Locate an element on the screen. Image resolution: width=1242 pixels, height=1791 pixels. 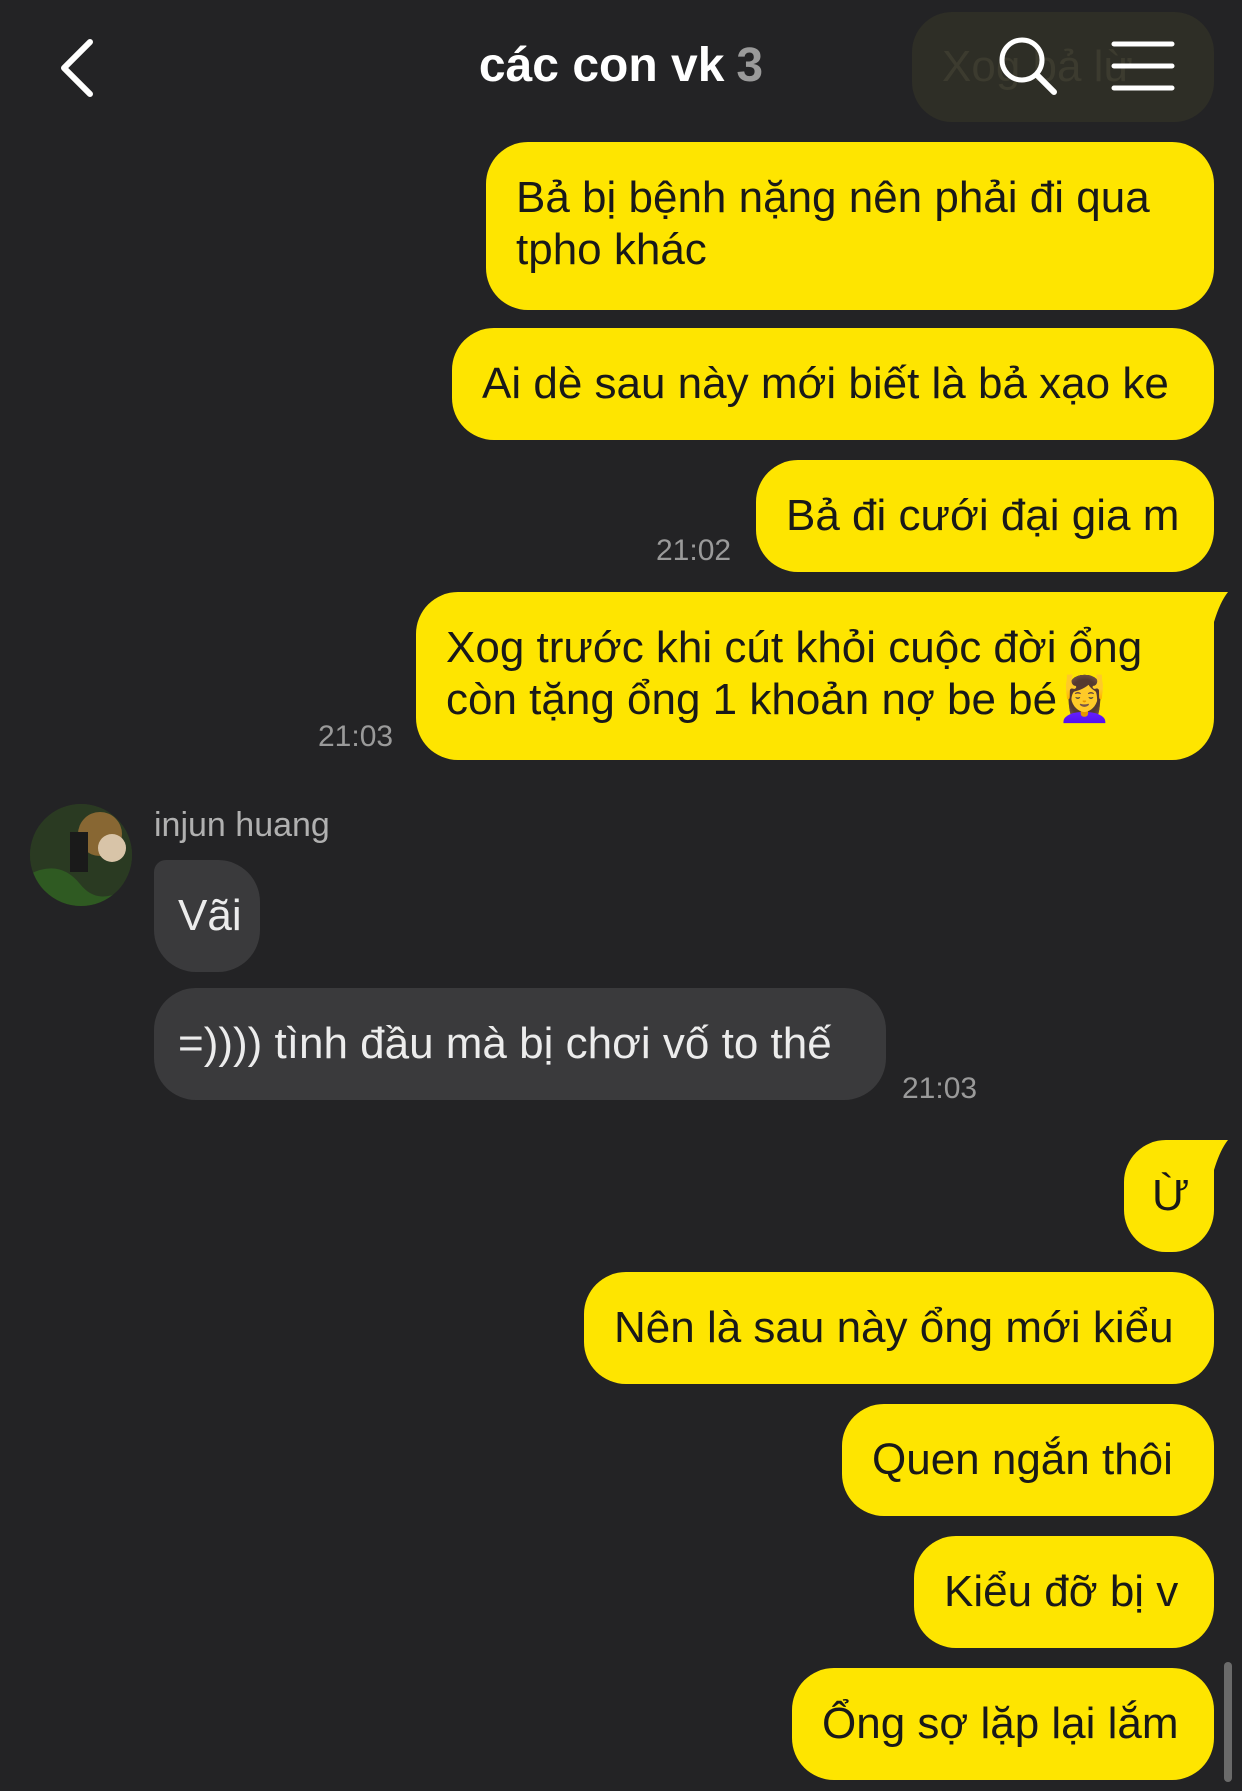
sent-message: Ổng sợ lặp lại lắm is located at coordinates (1003, 1724).